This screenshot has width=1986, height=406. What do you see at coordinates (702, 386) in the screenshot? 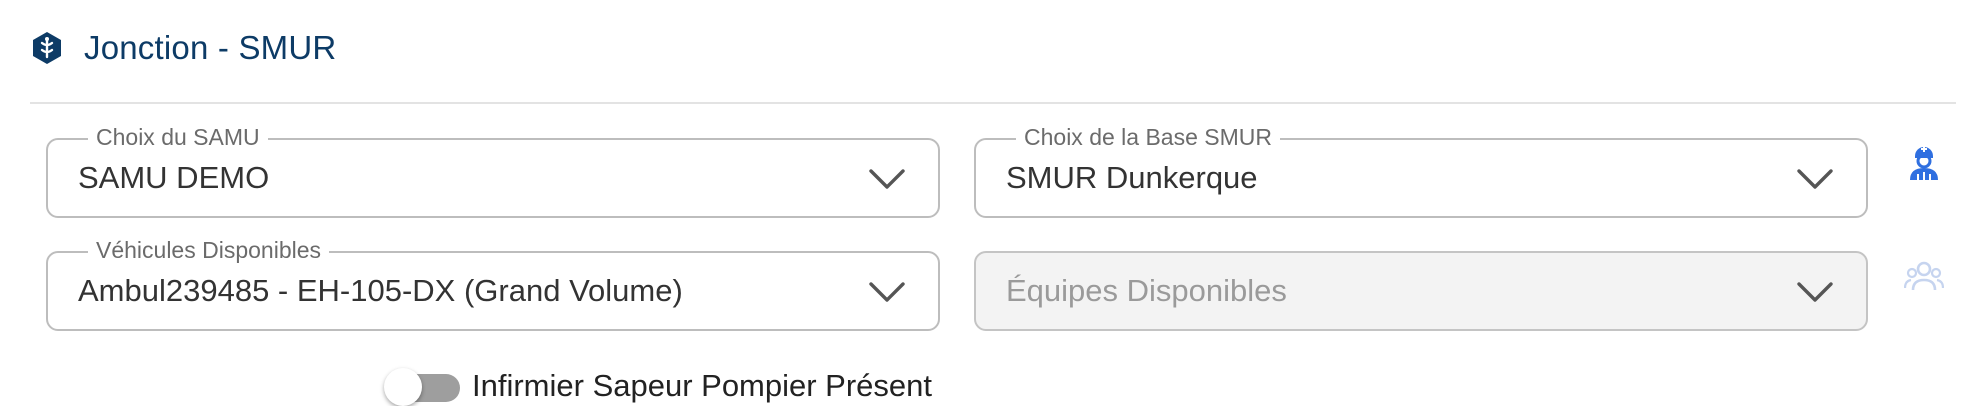
I see `firefighter-nurse-toggle-label: Infirmier Sapeur Pompier Présent` at bounding box center [702, 386].